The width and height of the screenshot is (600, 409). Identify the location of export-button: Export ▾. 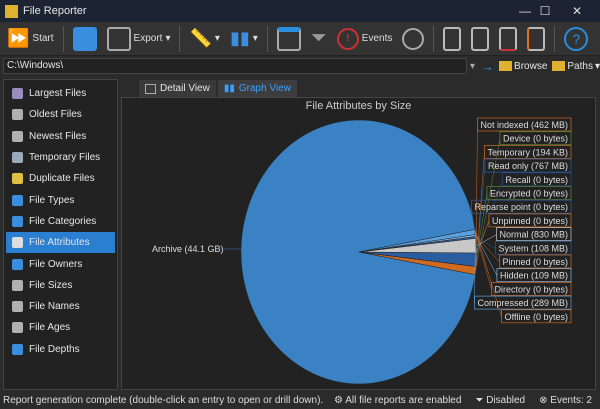
(139, 39).